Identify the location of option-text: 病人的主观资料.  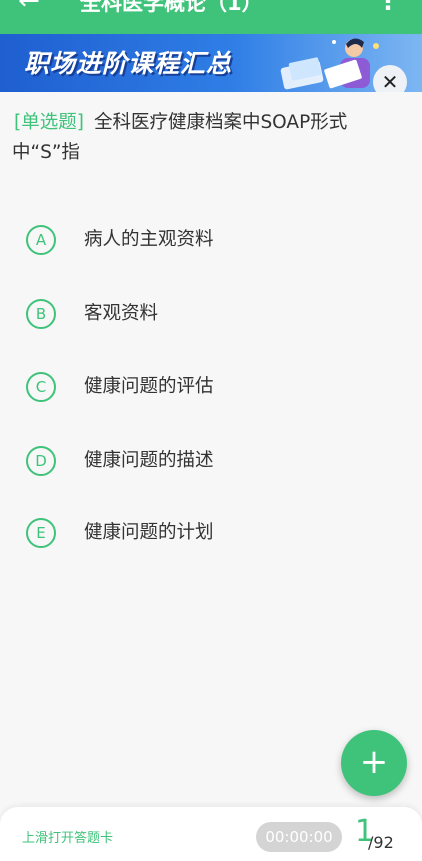
(149, 239).